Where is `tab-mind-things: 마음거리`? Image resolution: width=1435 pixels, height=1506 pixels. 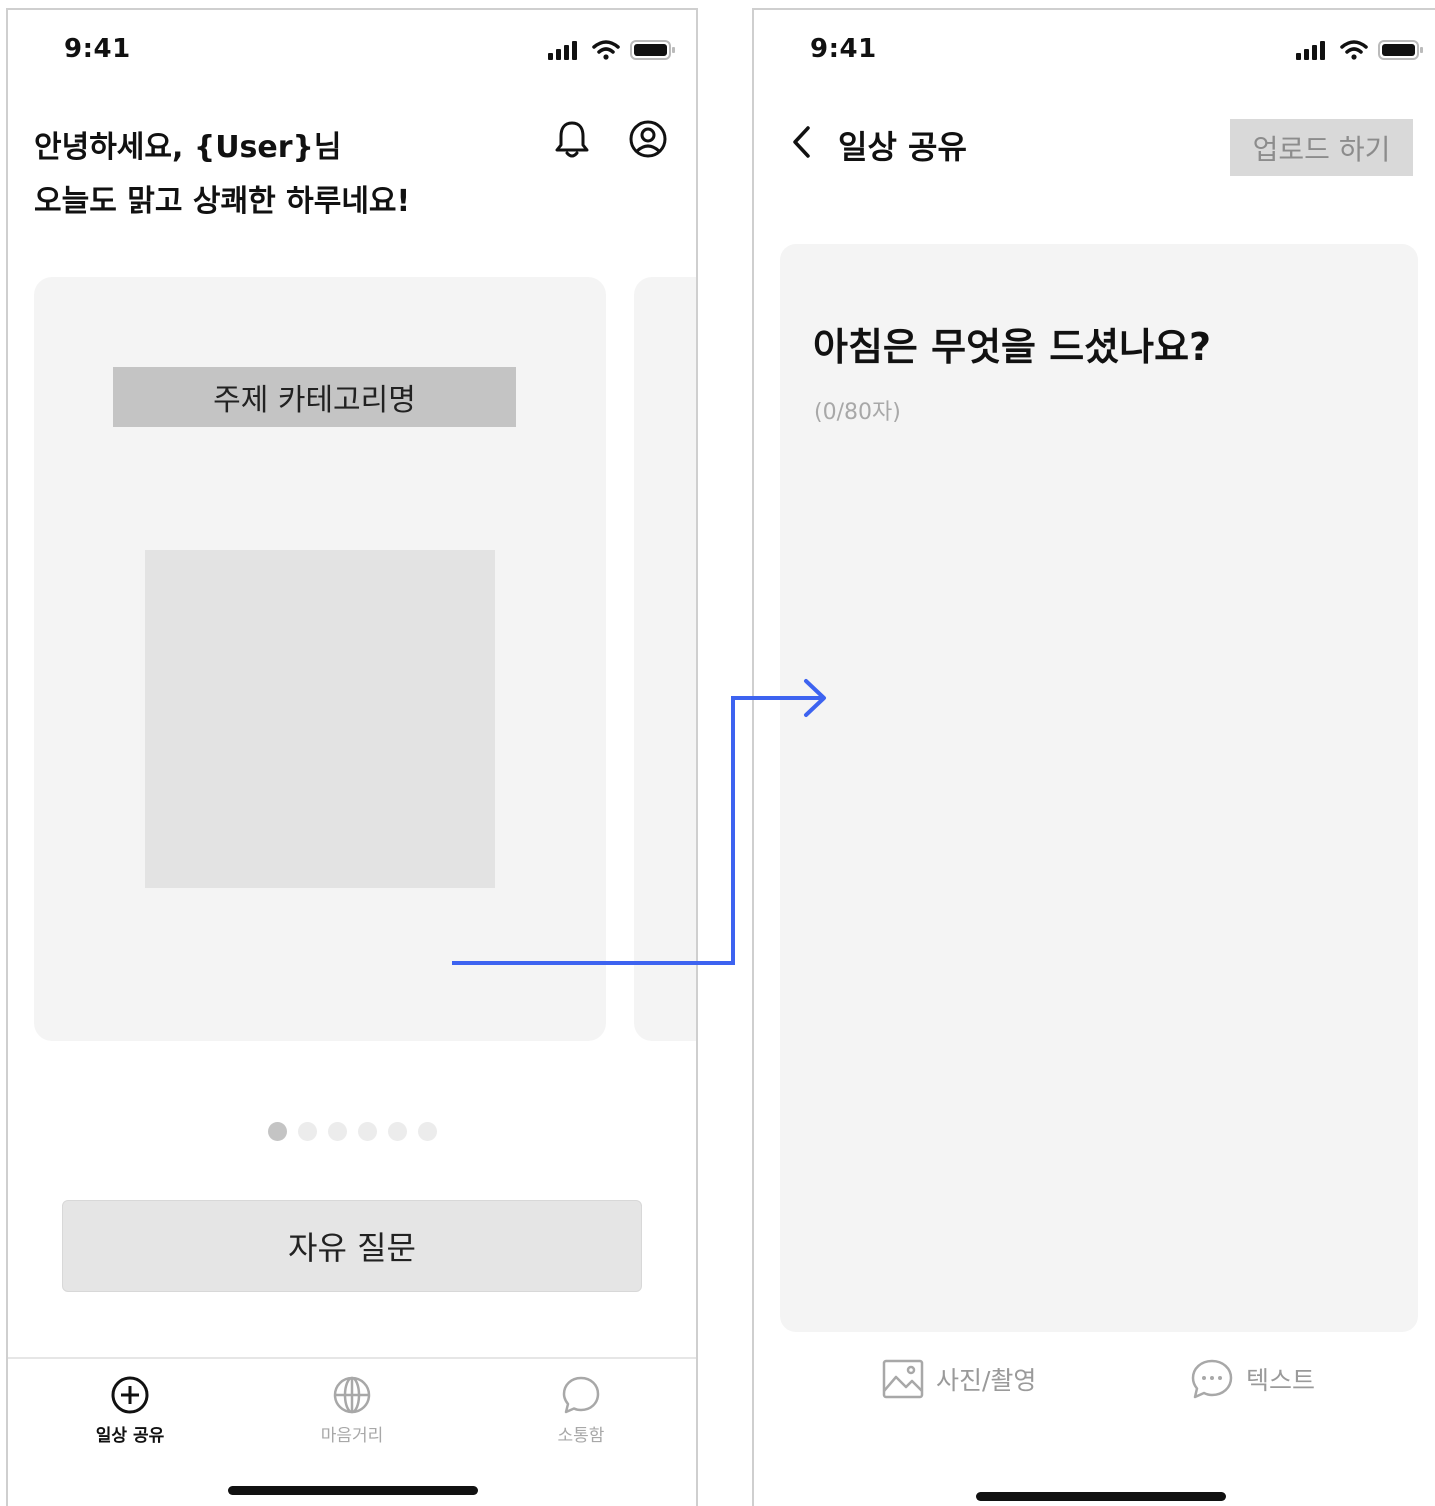
tab-mind-things: 마음거리 is located at coordinates (352, 1410).